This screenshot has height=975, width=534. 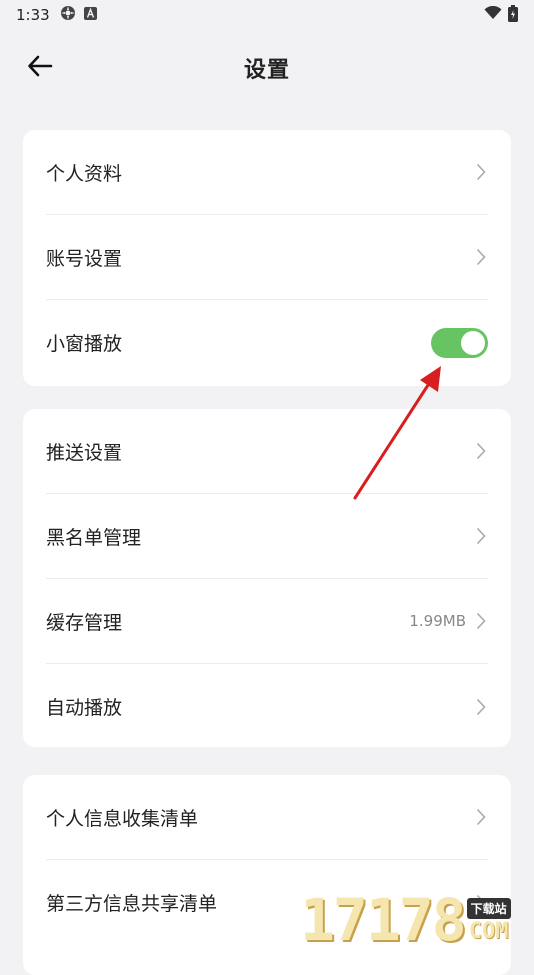 I want to click on settings-row-mini-window: 小窗播放, so click(x=267, y=342).